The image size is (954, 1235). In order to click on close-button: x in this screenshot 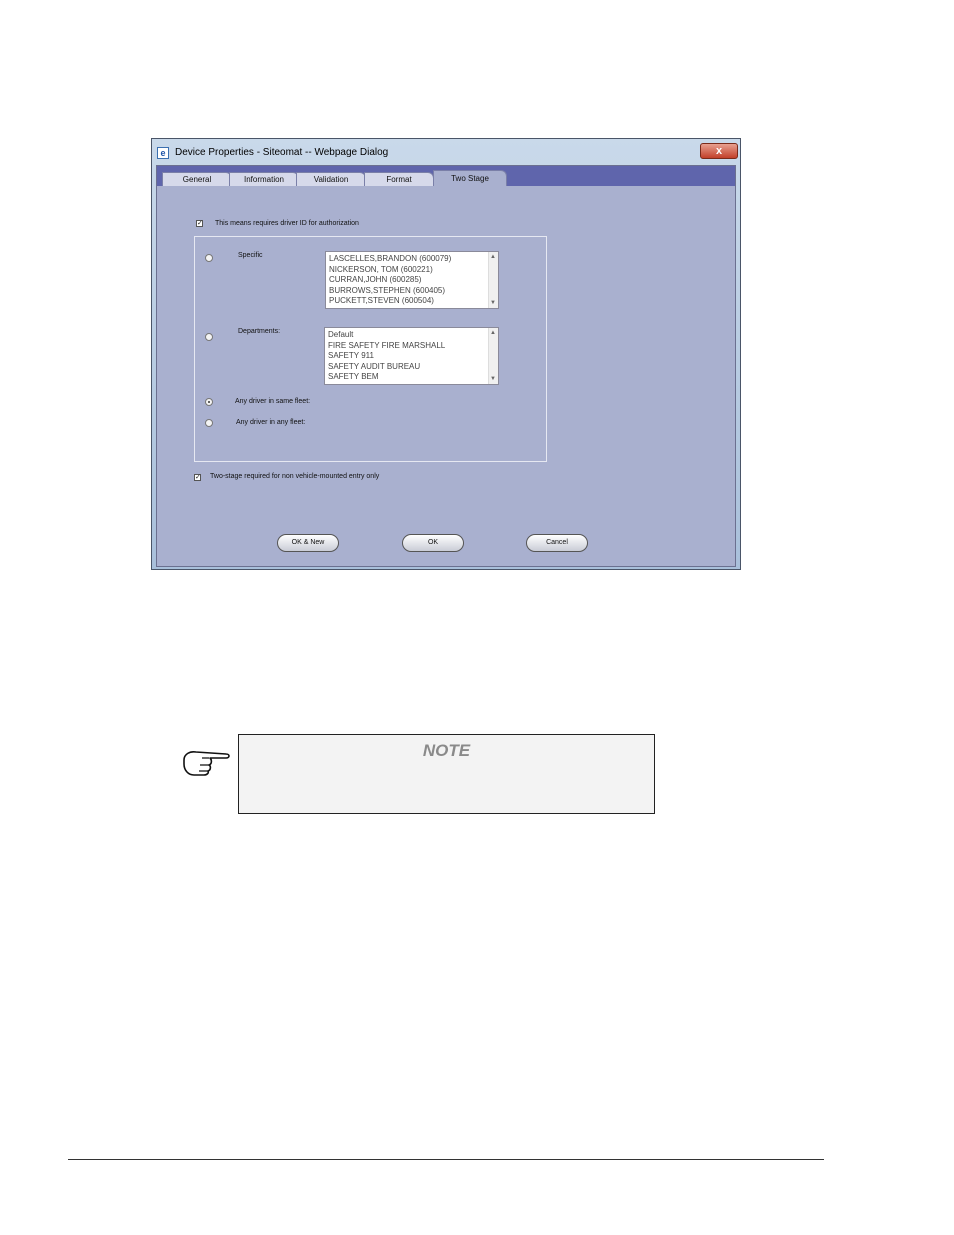, I will do `click(719, 151)`.